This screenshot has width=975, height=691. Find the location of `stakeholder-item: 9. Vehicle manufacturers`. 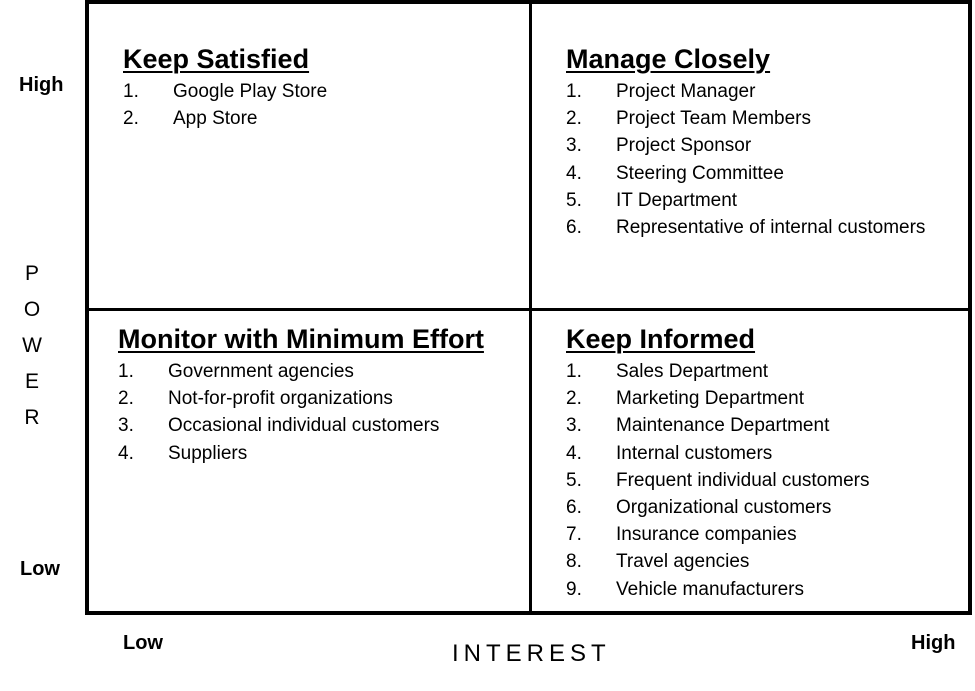

stakeholder-item: 9. Vehicle manufacturers is located at coordinates (717, 589).